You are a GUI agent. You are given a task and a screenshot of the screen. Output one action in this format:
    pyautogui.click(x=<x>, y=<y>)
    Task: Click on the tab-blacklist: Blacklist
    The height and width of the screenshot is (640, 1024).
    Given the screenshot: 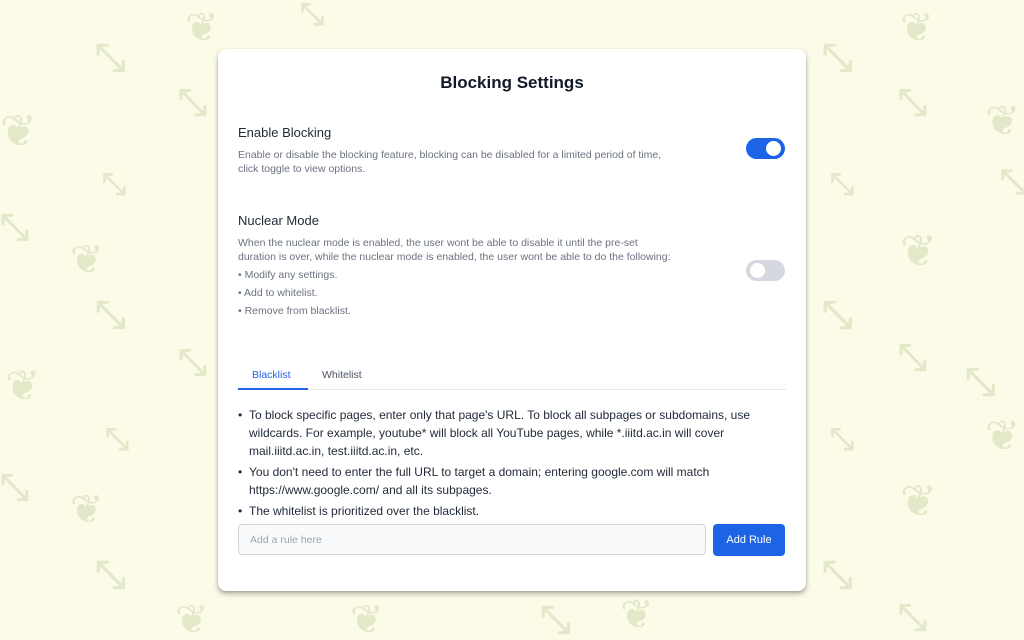 What is the action you would take?
    pyautogui.click(x=271, y=375)
    